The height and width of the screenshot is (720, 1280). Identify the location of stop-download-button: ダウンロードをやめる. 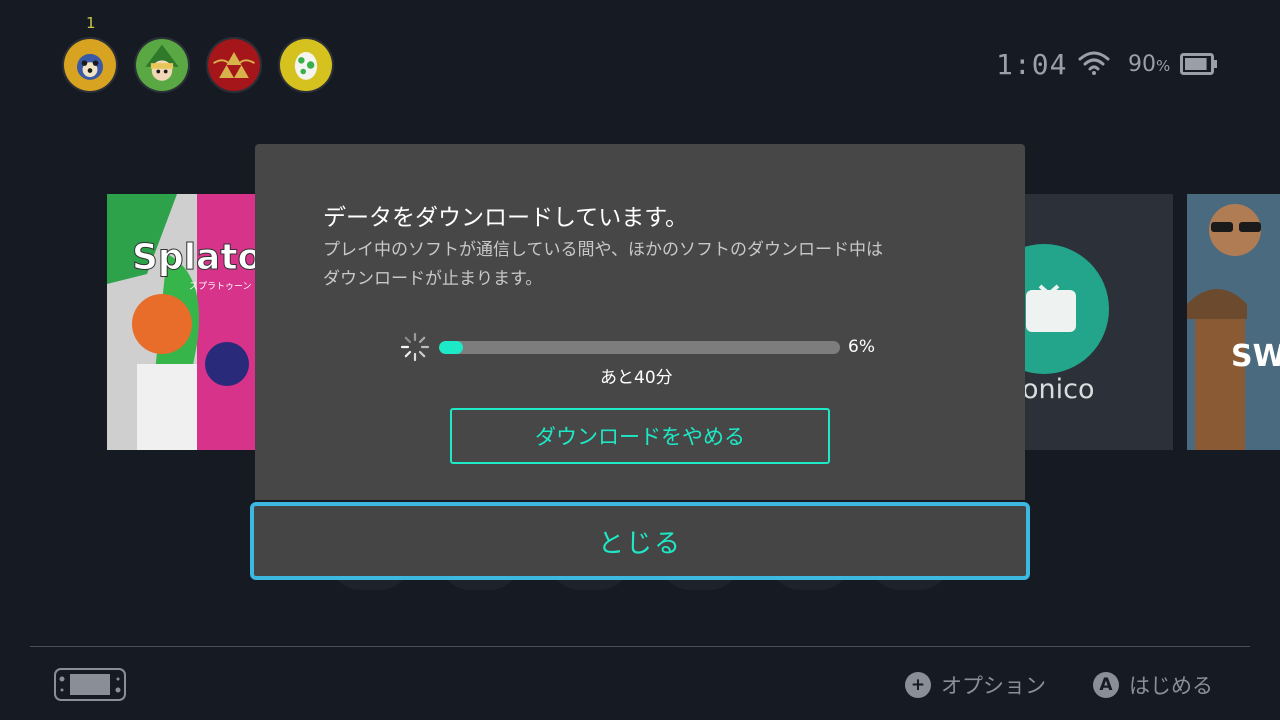
(640, 436).